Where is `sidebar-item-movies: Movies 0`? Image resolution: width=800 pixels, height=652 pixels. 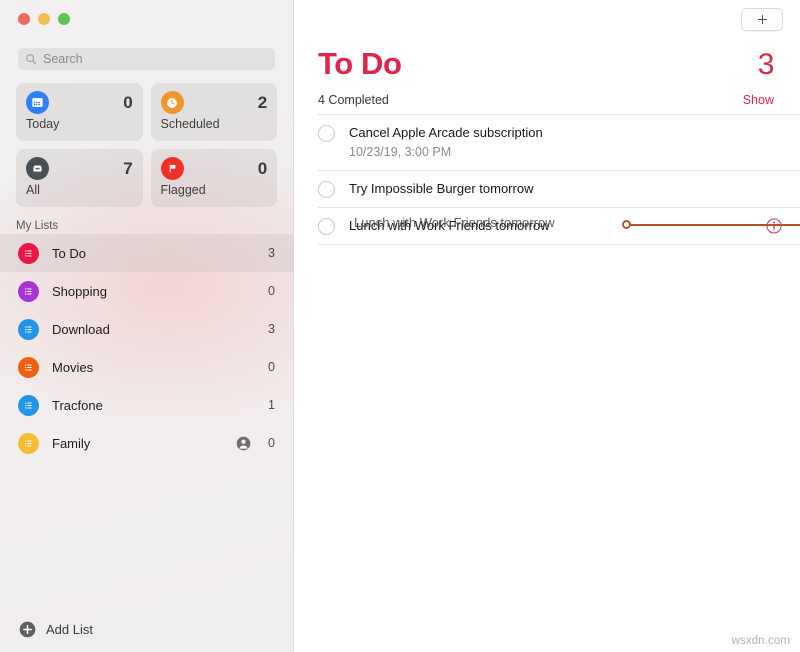
sidebar-item-movies: Movies 0 is located at coordinates (146, 367).